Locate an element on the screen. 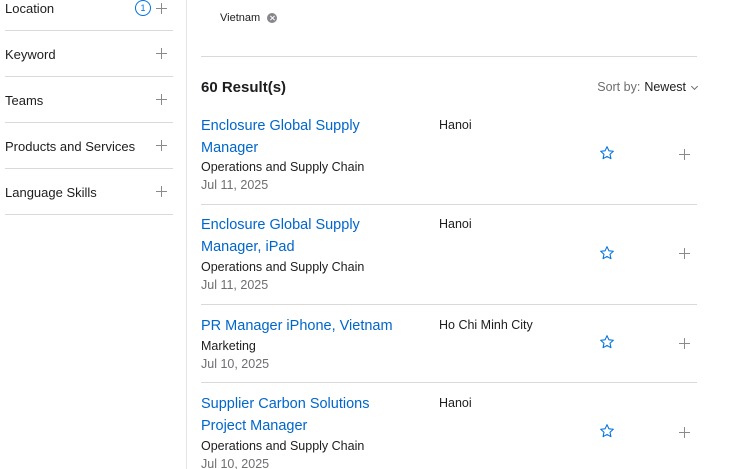 The image size is (750, 469). filter-label: Teams is located at coordinates (24, 100).